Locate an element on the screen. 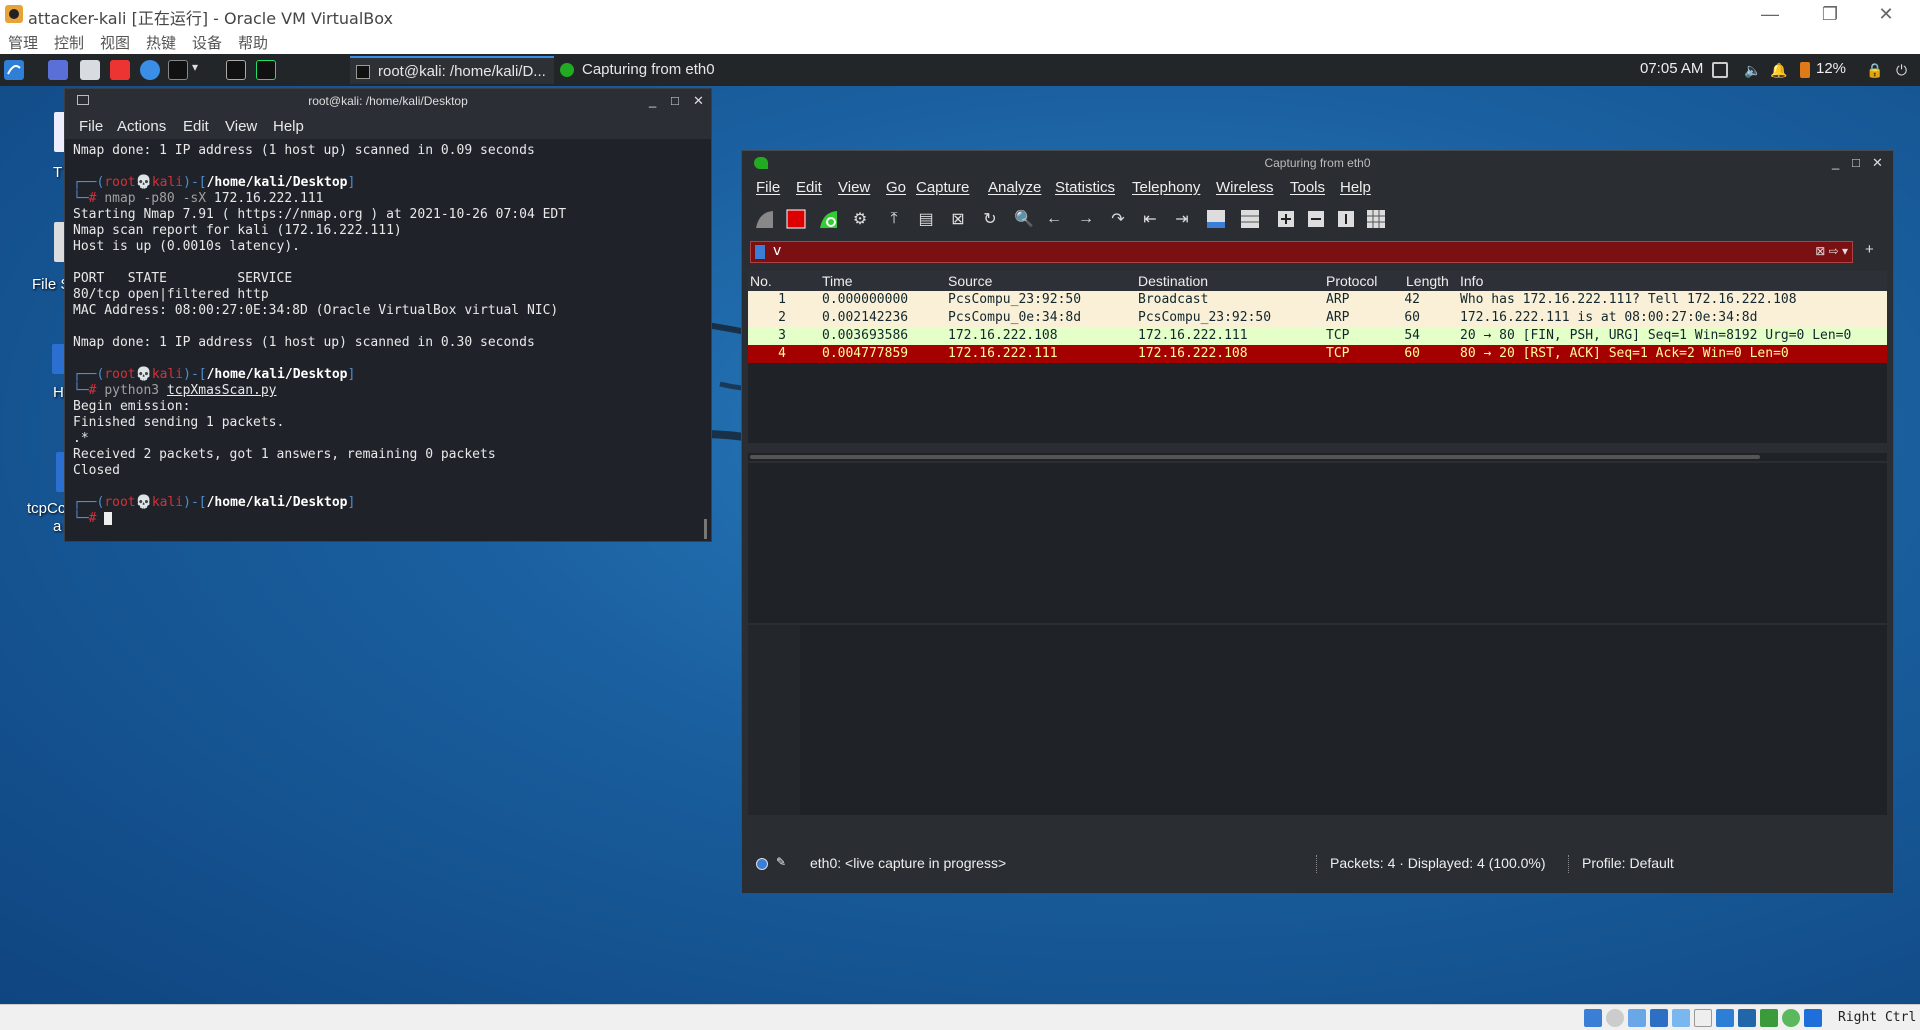 This screenshot has width=1920, height=1030. capture-status-icon is located at coordinates (762, 864).